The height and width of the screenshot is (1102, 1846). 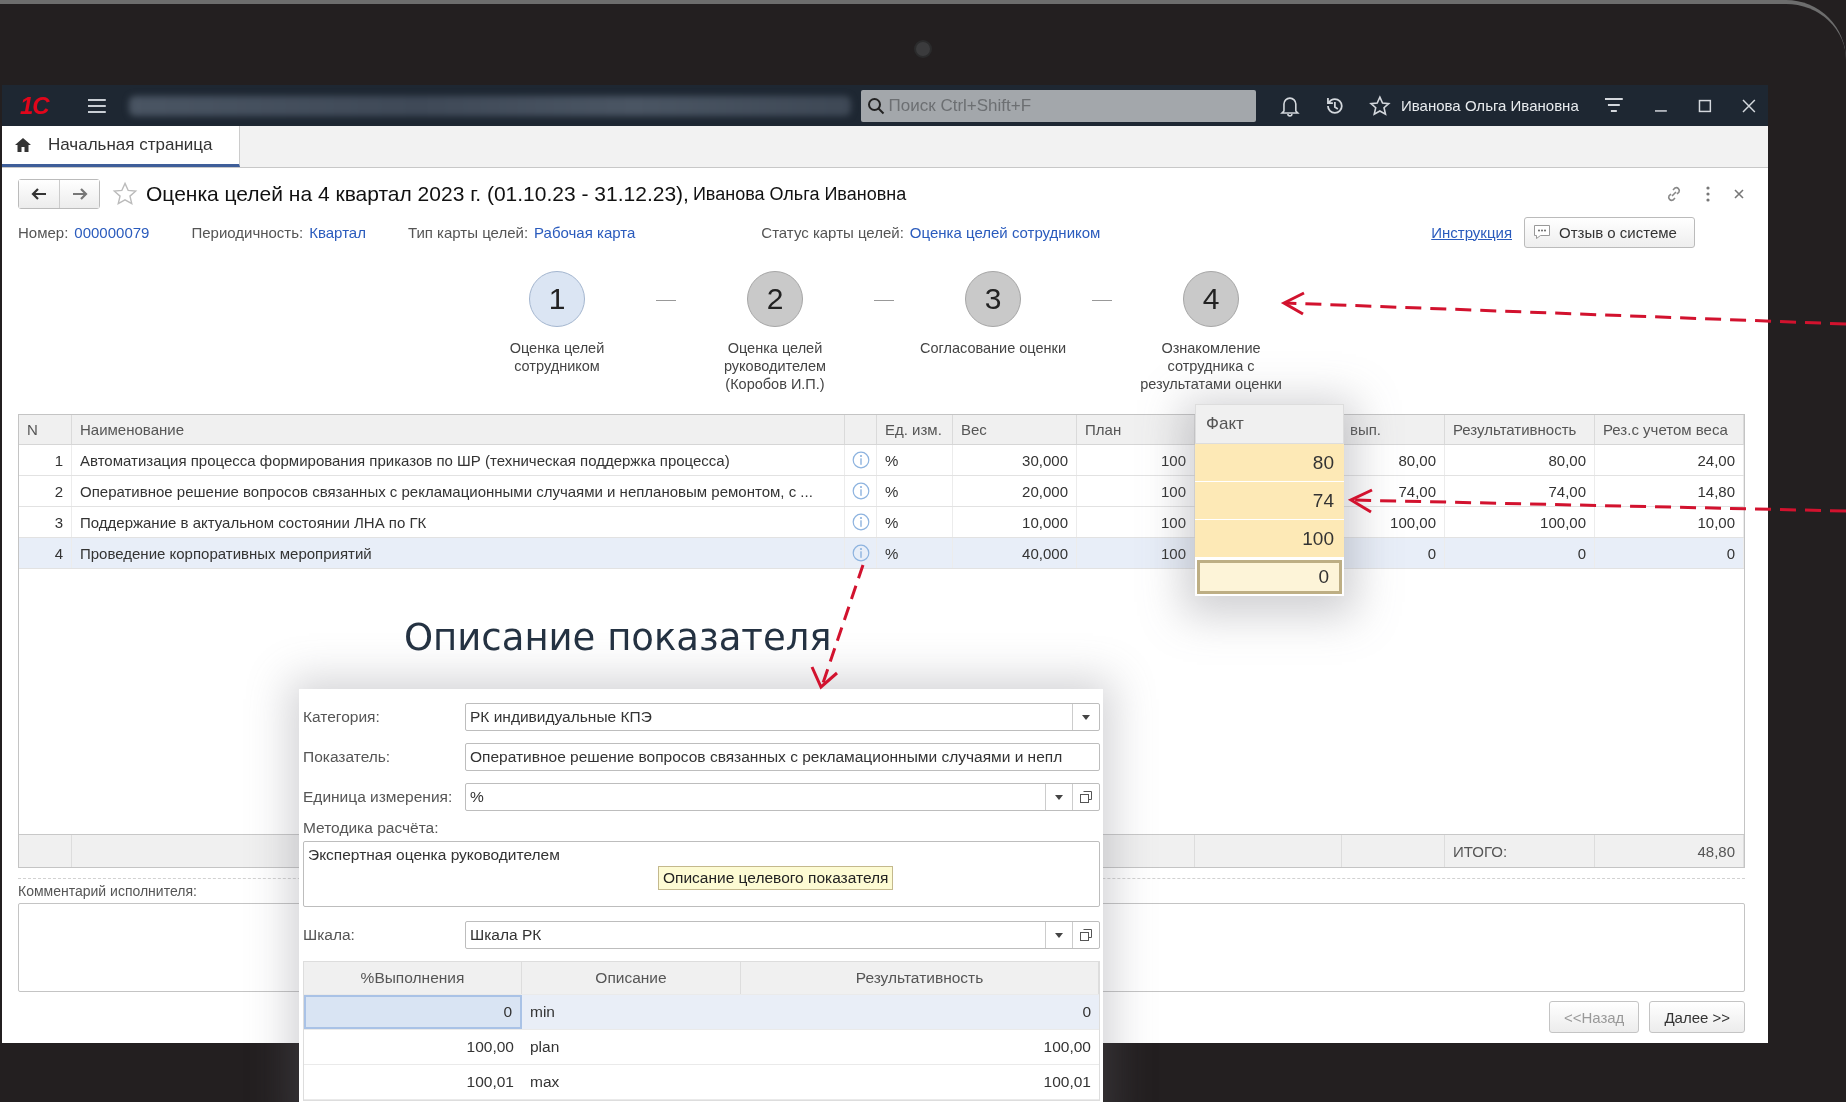 What do you see at coordinates (915, 429) in the screenshot?
I see `column-header: Ед. изм.` at bounding box center [915, 429].